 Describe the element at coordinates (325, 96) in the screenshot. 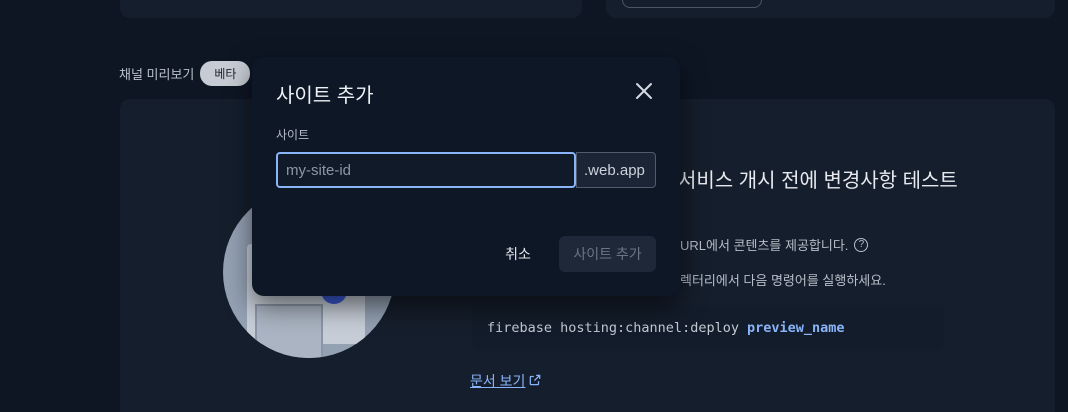

I see `dialog-title: 사이트 추가` at that location.